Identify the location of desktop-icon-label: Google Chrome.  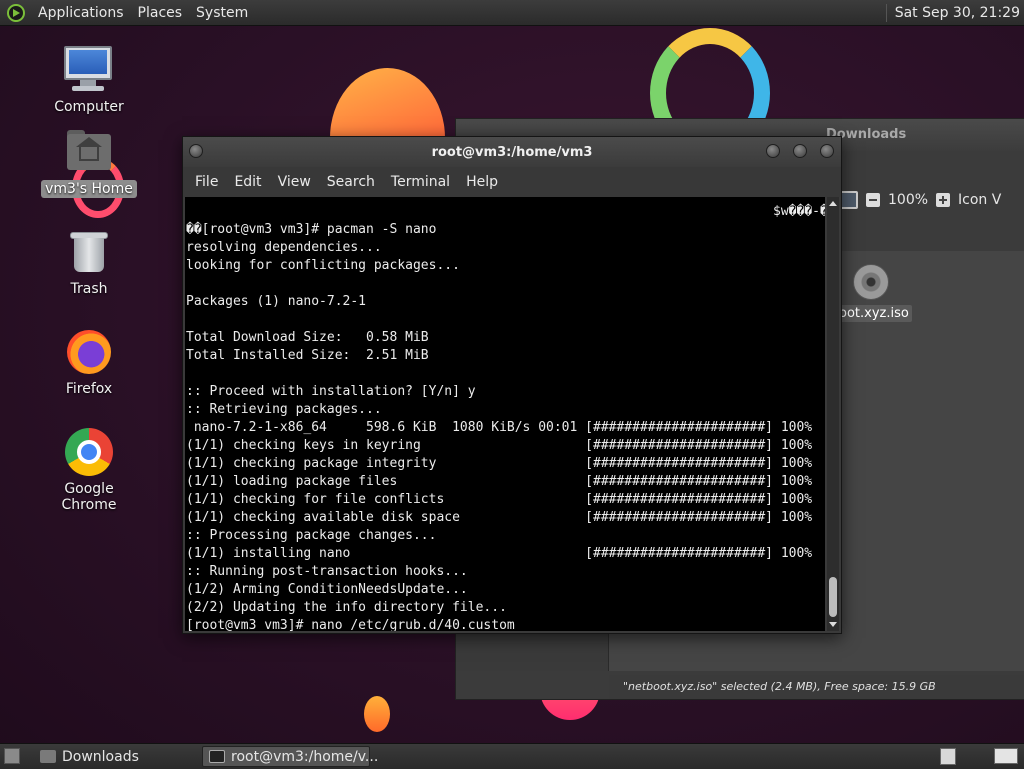
(89, 497).